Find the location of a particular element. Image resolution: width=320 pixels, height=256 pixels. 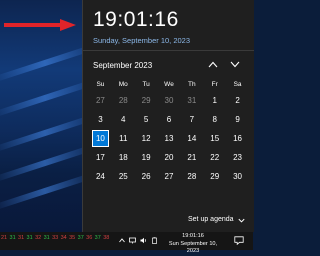

day-cell: 31 is located at coordinates (191, 100).